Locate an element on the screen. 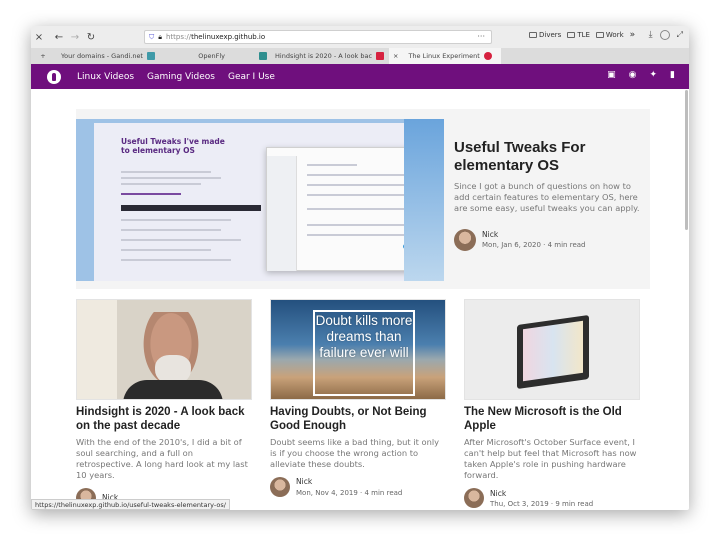  post-meta: Mon, Nov 4, 2019 · 4 min read is located at coordinates (349, 492).